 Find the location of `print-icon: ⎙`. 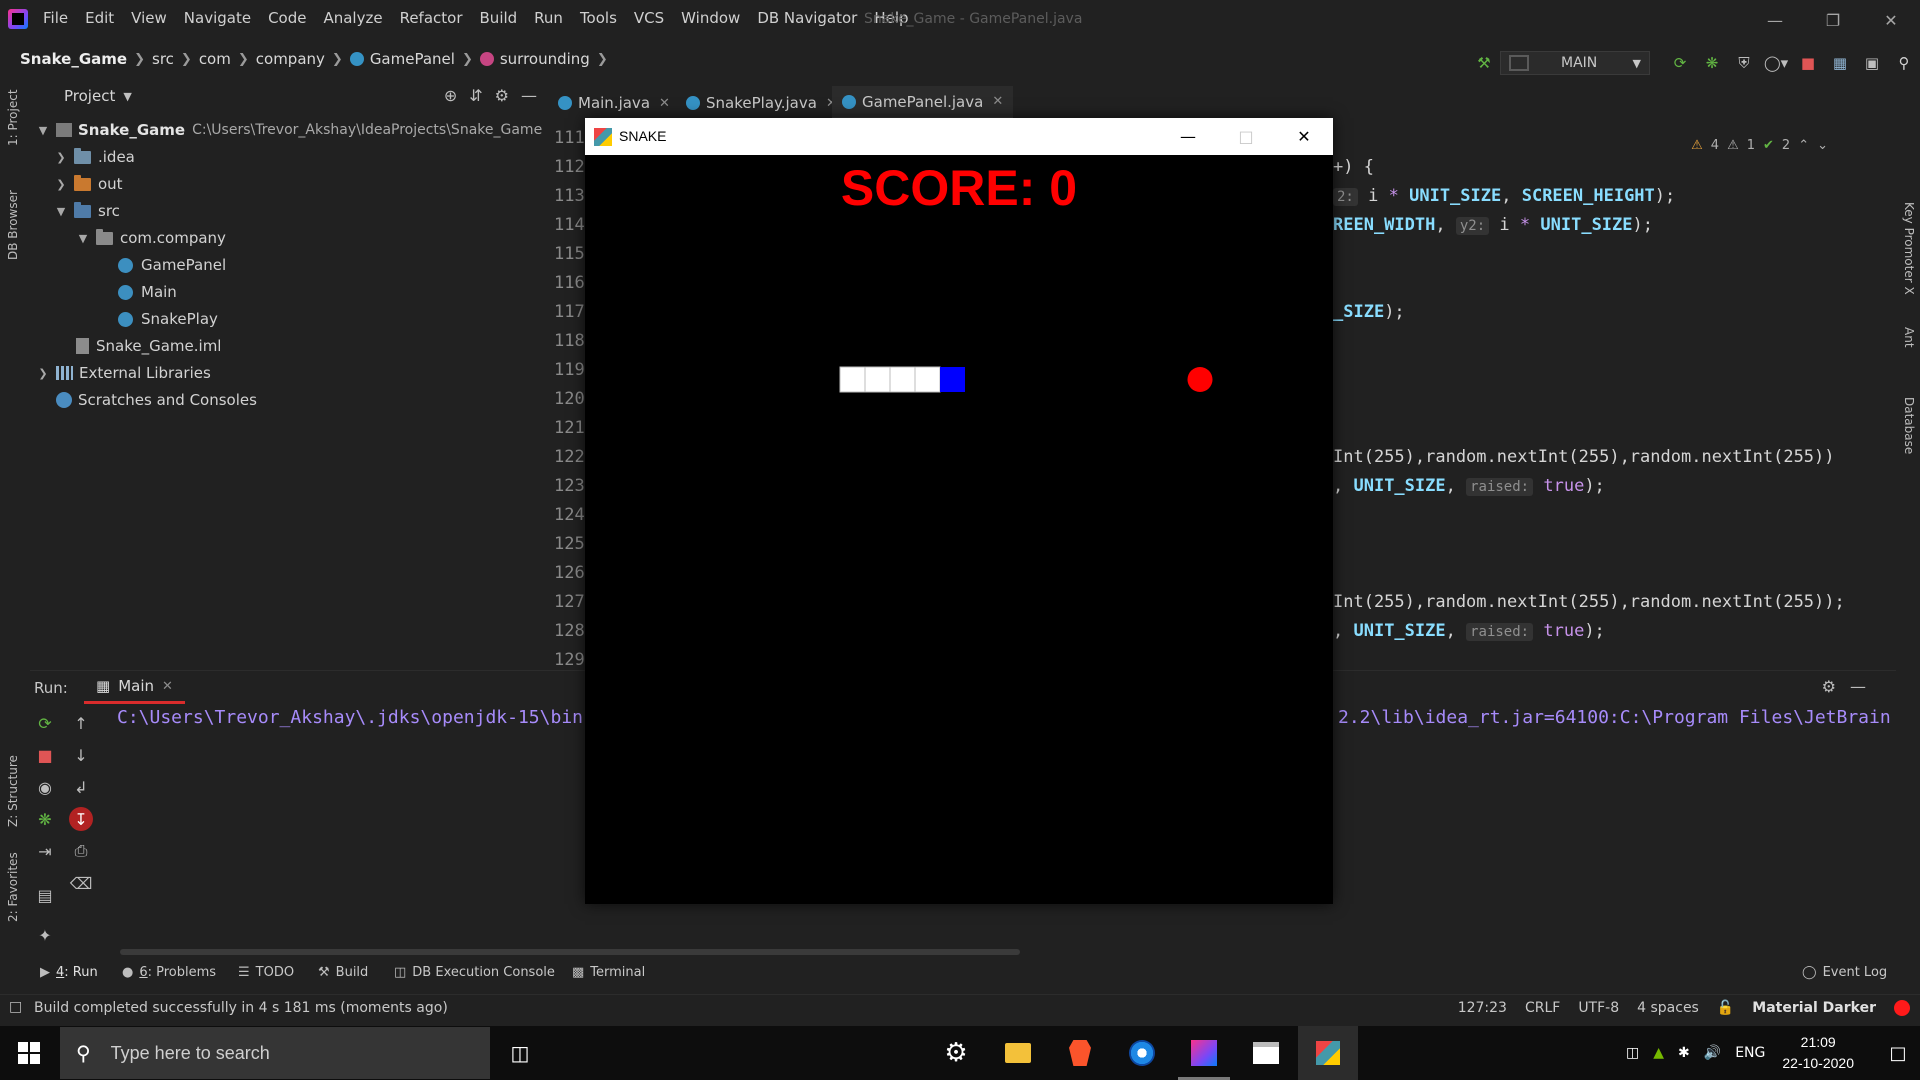

print-icon: ⎙ is located at coordinates (81, 851).